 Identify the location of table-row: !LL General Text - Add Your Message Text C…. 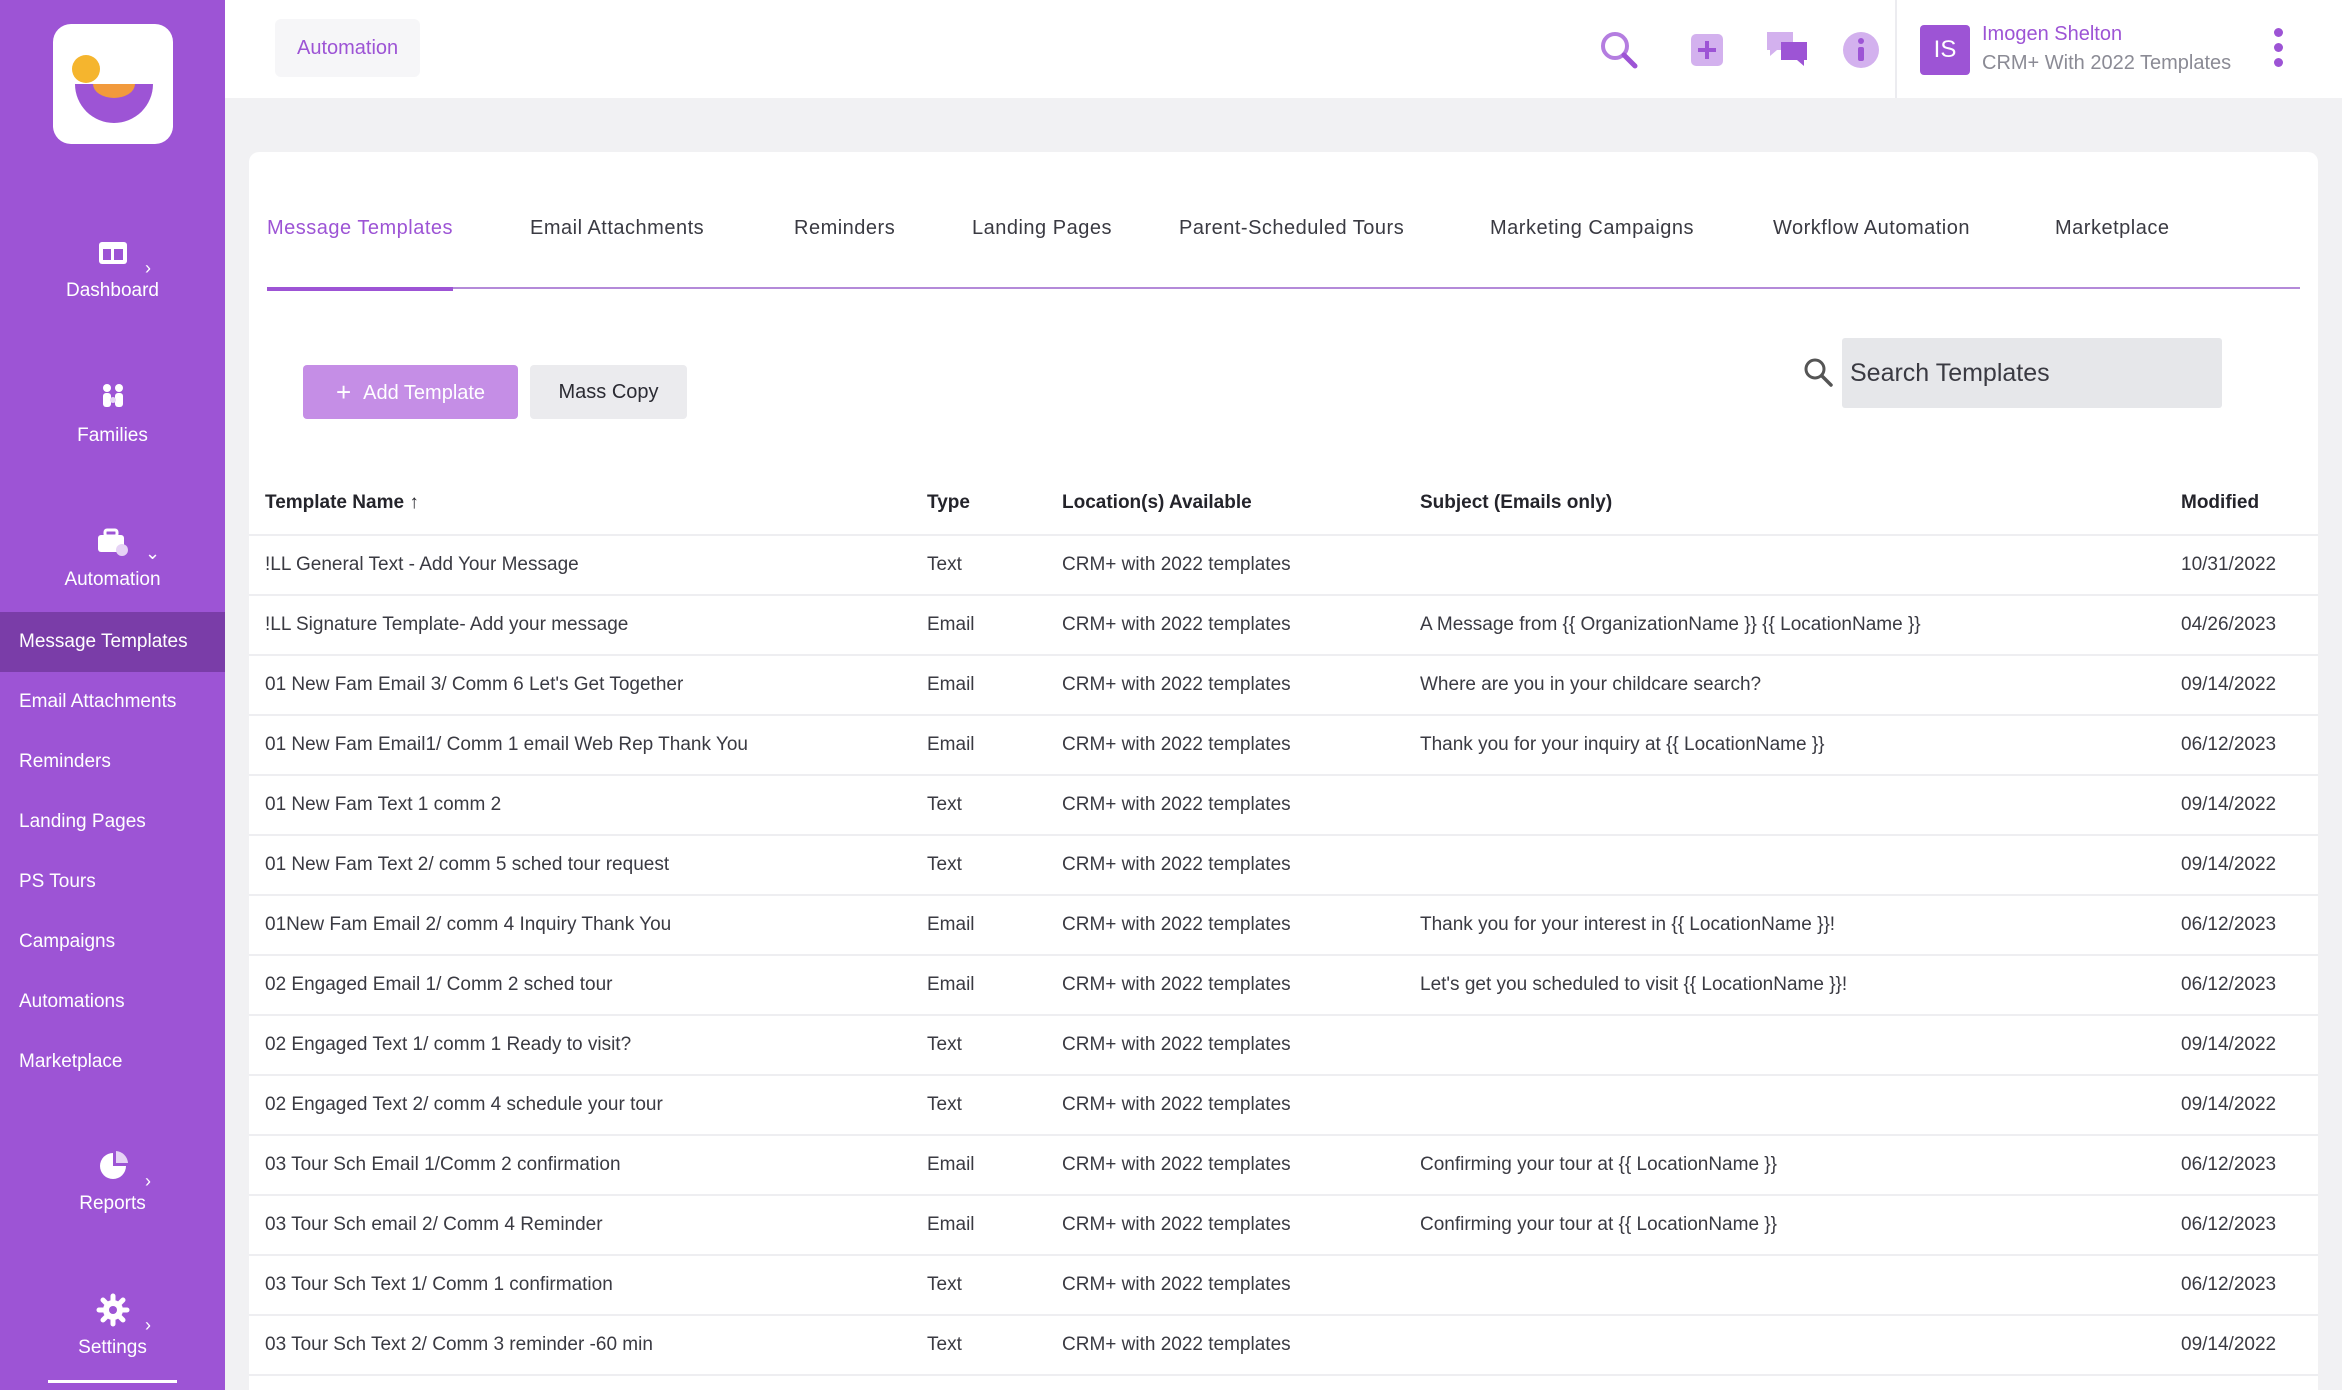
(1283, 566).